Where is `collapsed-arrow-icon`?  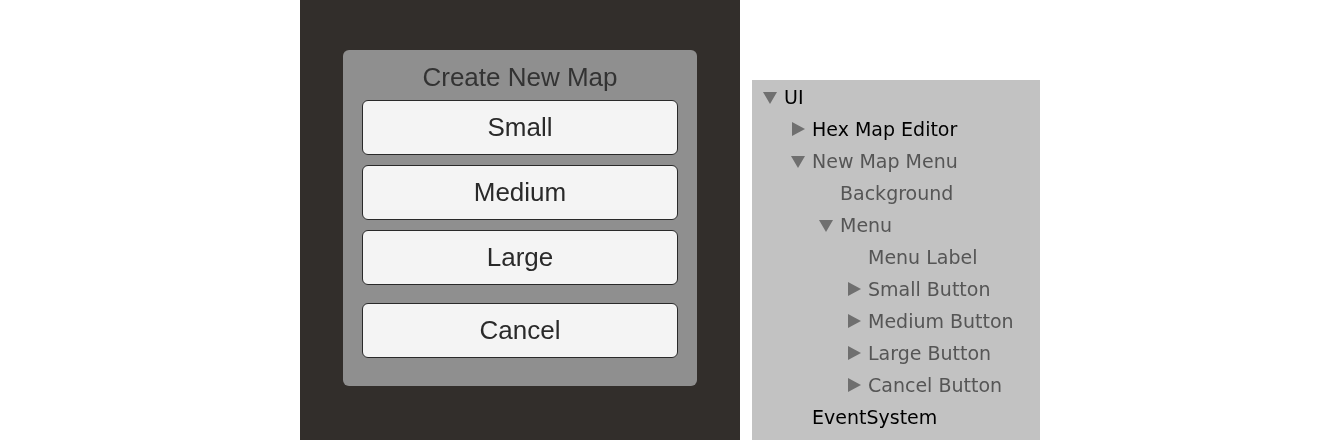
collapsed-arrow-icon is located at coordinates (798, 129).